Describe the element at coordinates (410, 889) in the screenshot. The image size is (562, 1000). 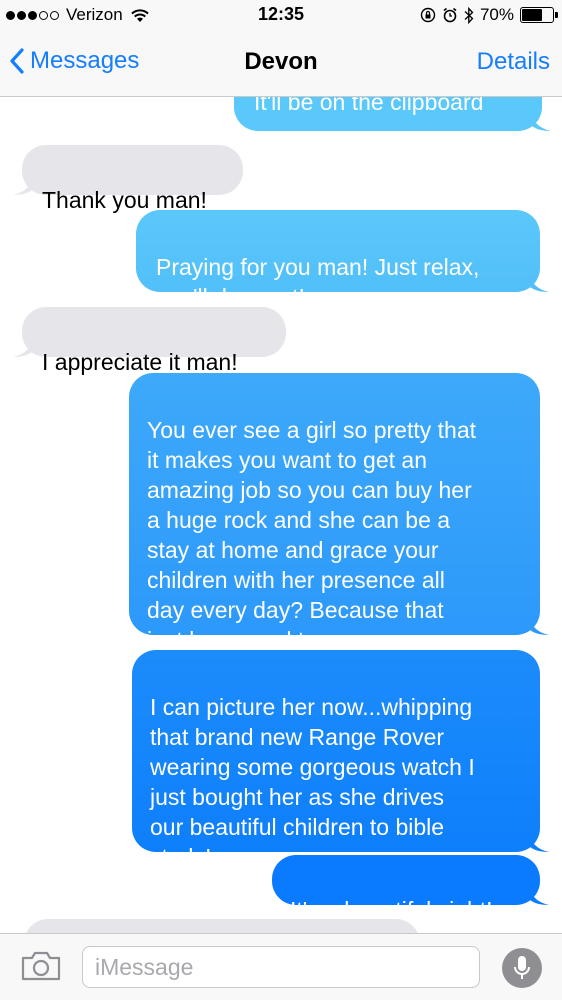
I see `message-bubble-outgoing: It's a beautiful sight!` at that location.